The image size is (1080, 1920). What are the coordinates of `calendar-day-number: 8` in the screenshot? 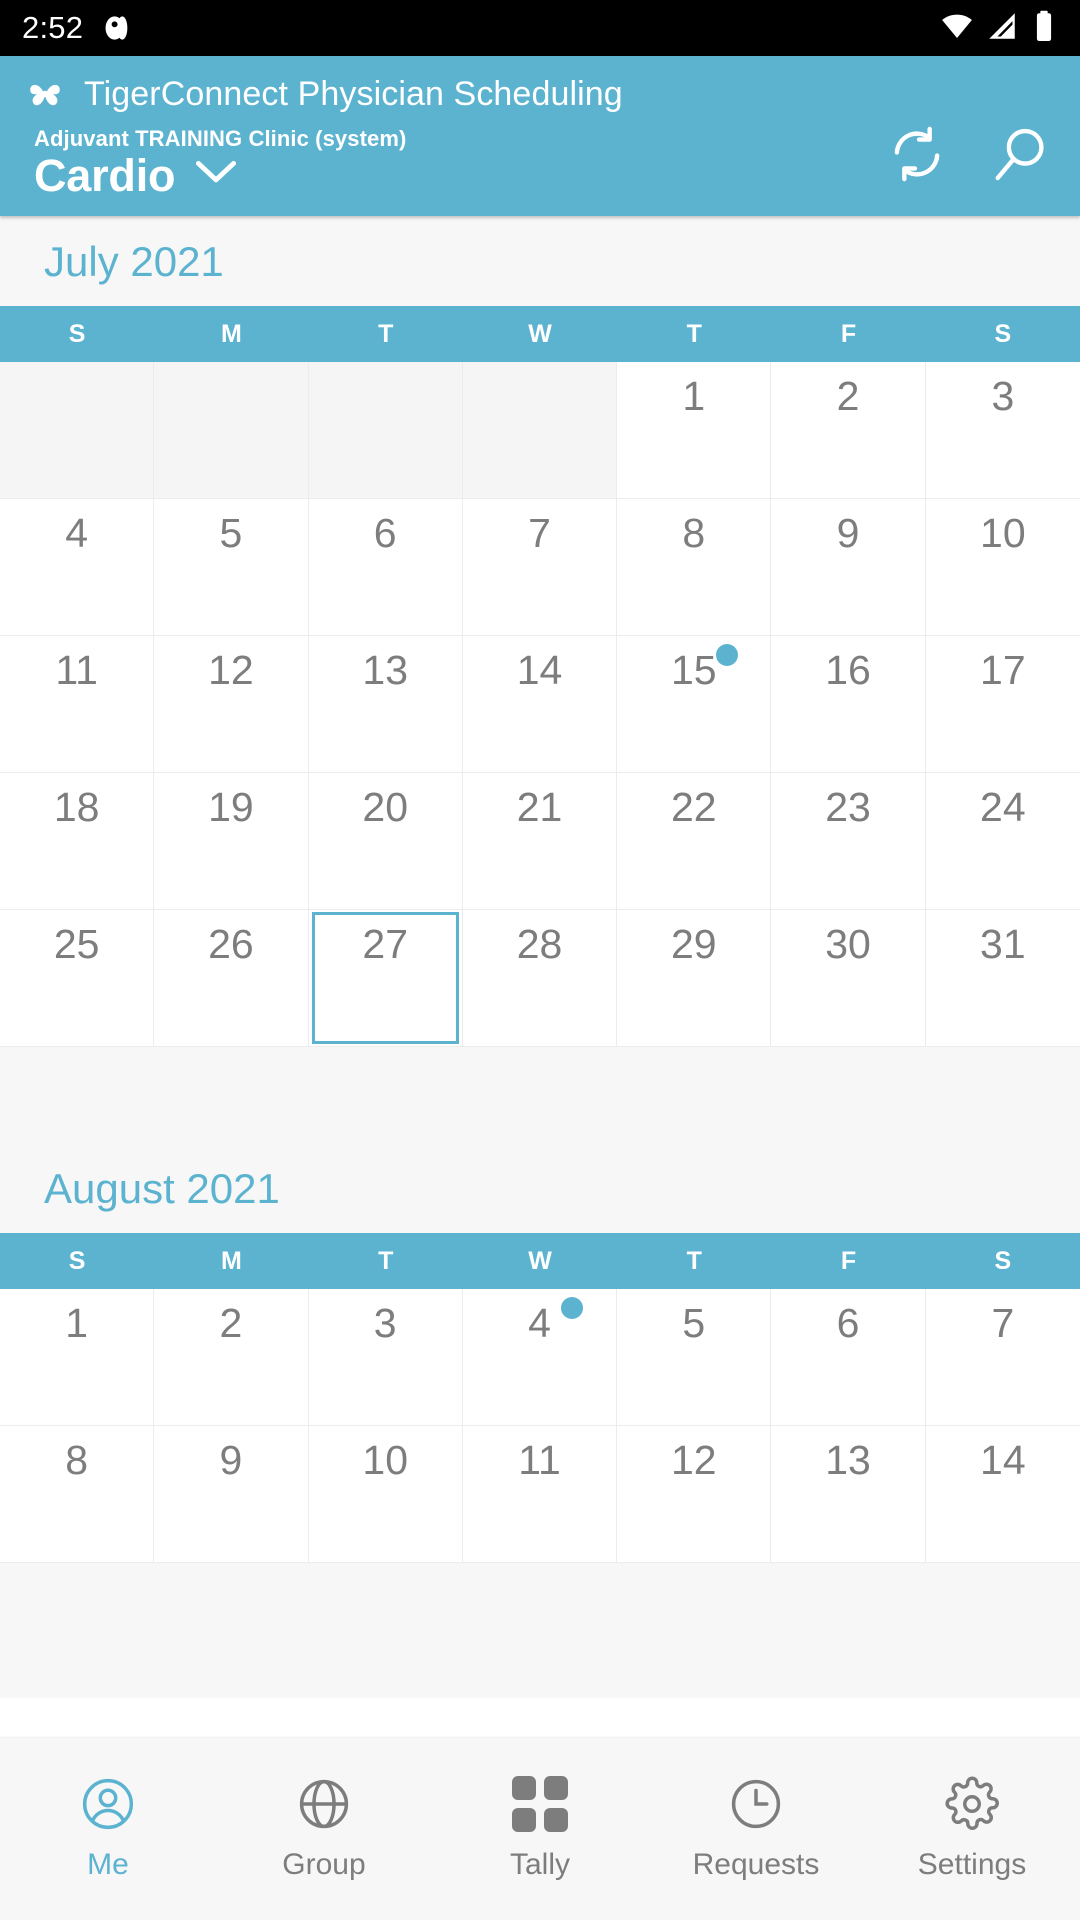 It's located at (77, 1460).